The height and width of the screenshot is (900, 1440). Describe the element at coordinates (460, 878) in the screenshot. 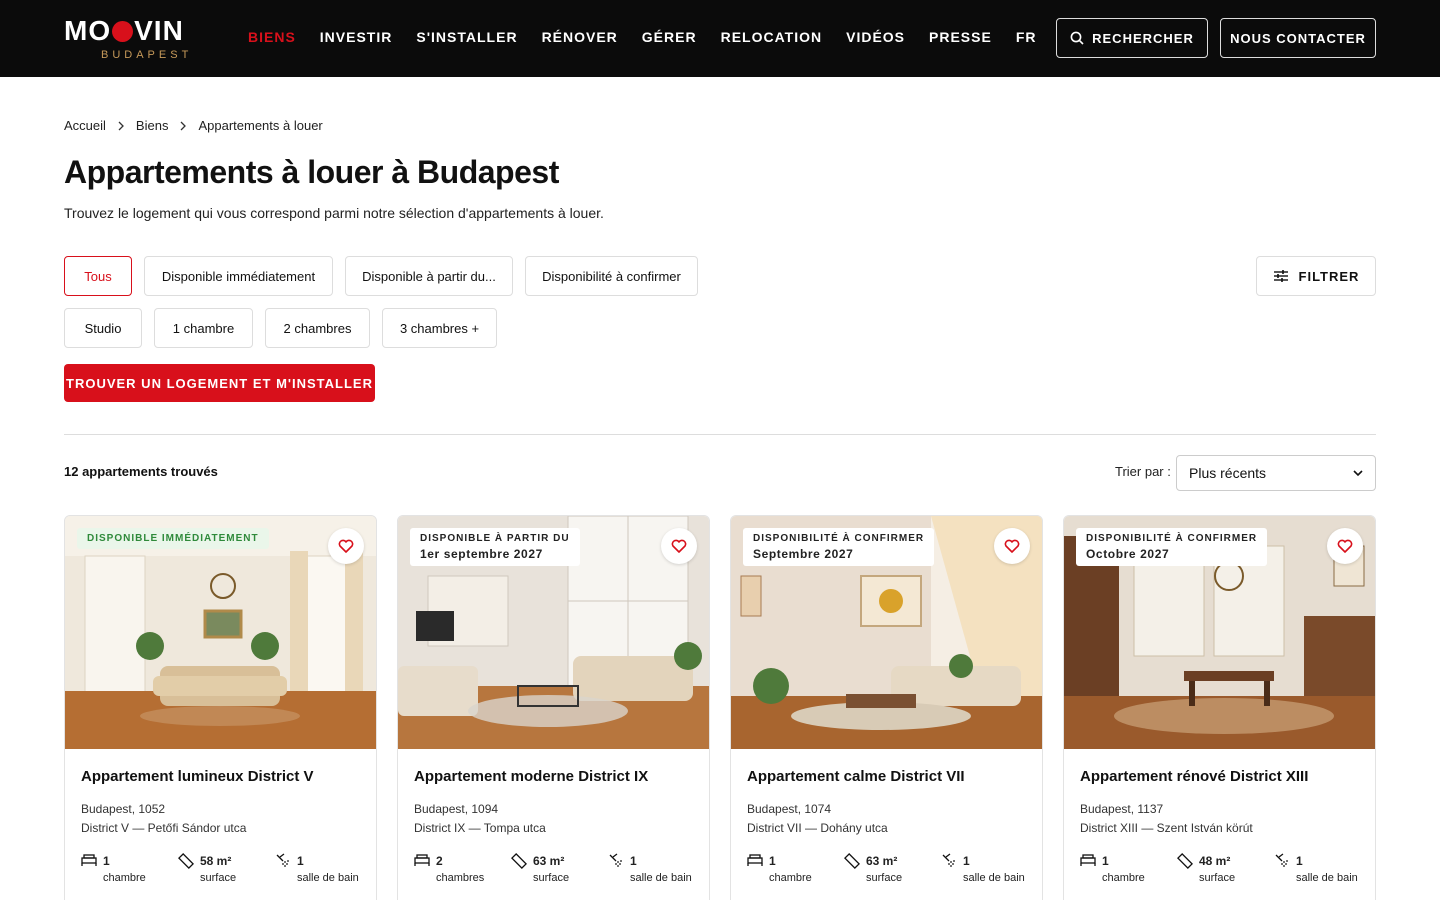

I see `rooms-label: chambres` at that location.